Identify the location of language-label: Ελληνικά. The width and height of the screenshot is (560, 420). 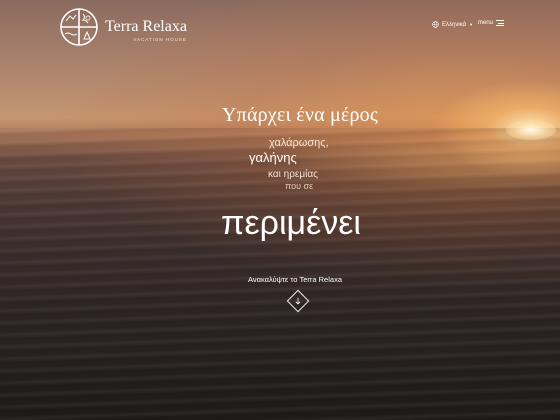
(454, 24).